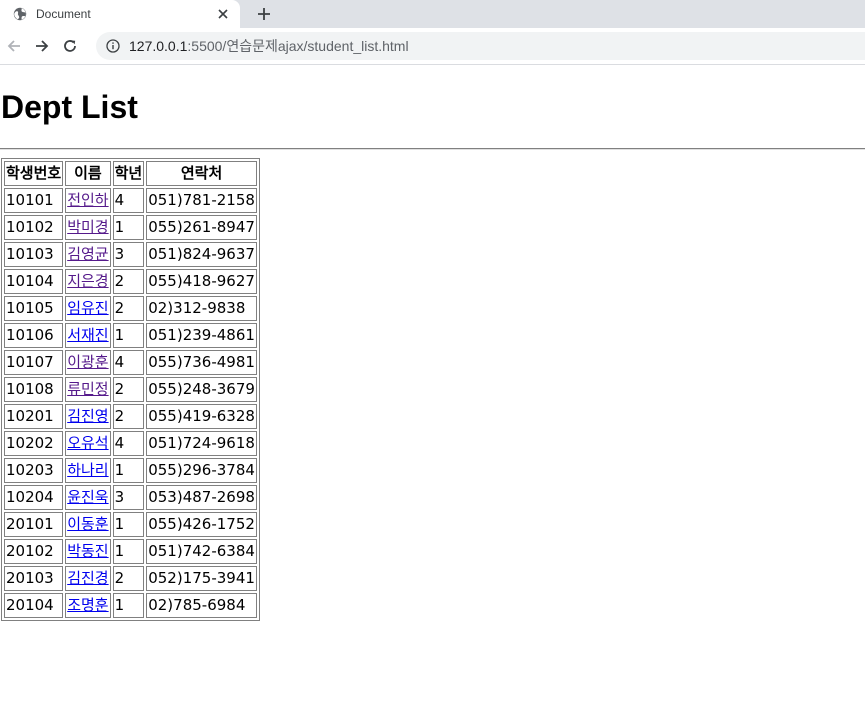  Describe the element at coordinates (201, 605) in the screenshot. I see `phone-cell: 02)785-6984` at that location.